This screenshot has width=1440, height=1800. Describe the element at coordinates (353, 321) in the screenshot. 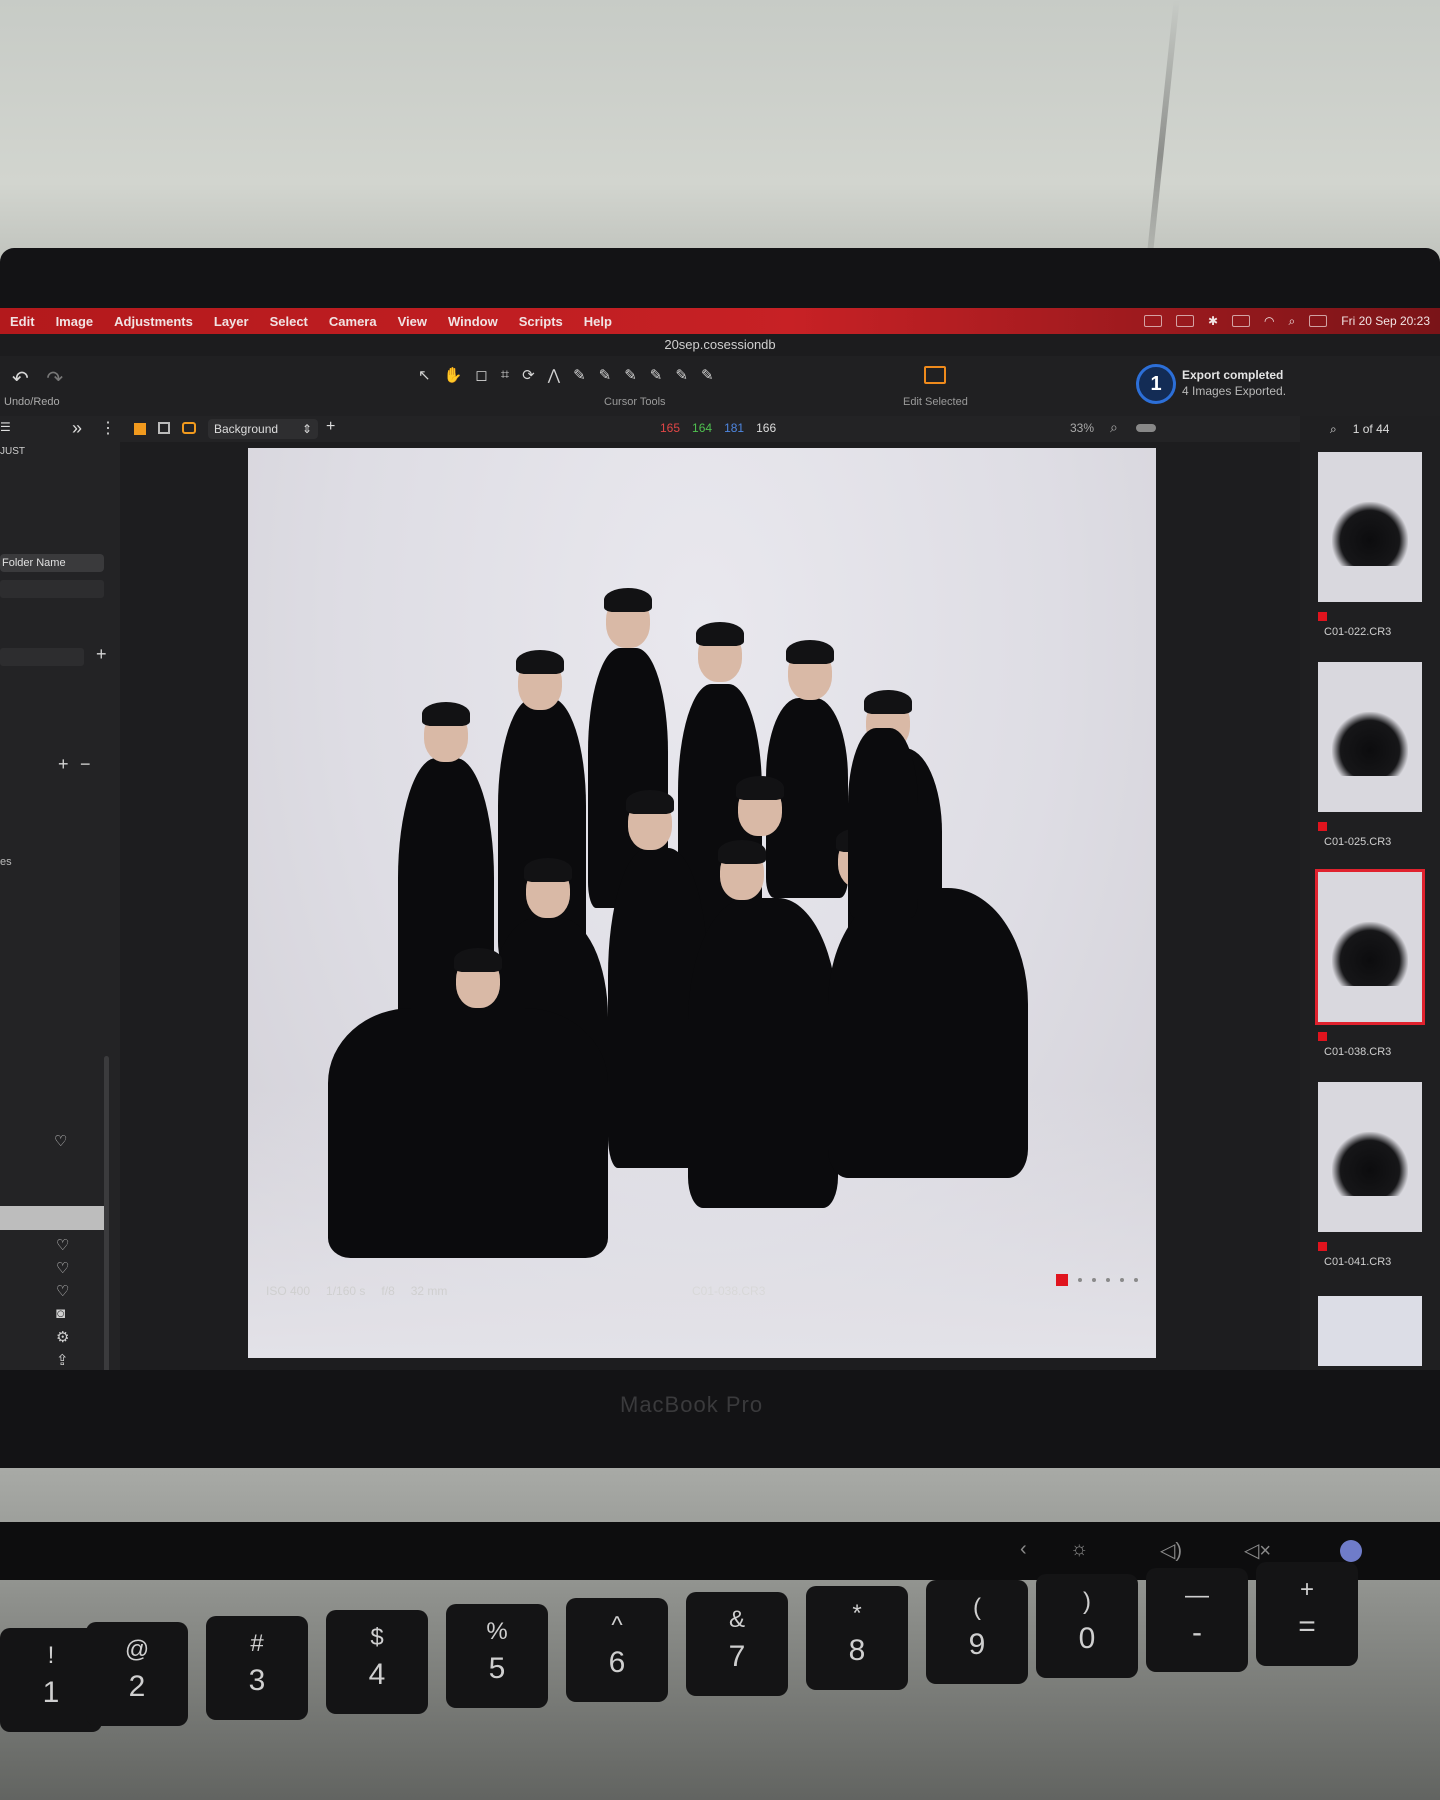

I see `menu-camera: Camera` at that location.